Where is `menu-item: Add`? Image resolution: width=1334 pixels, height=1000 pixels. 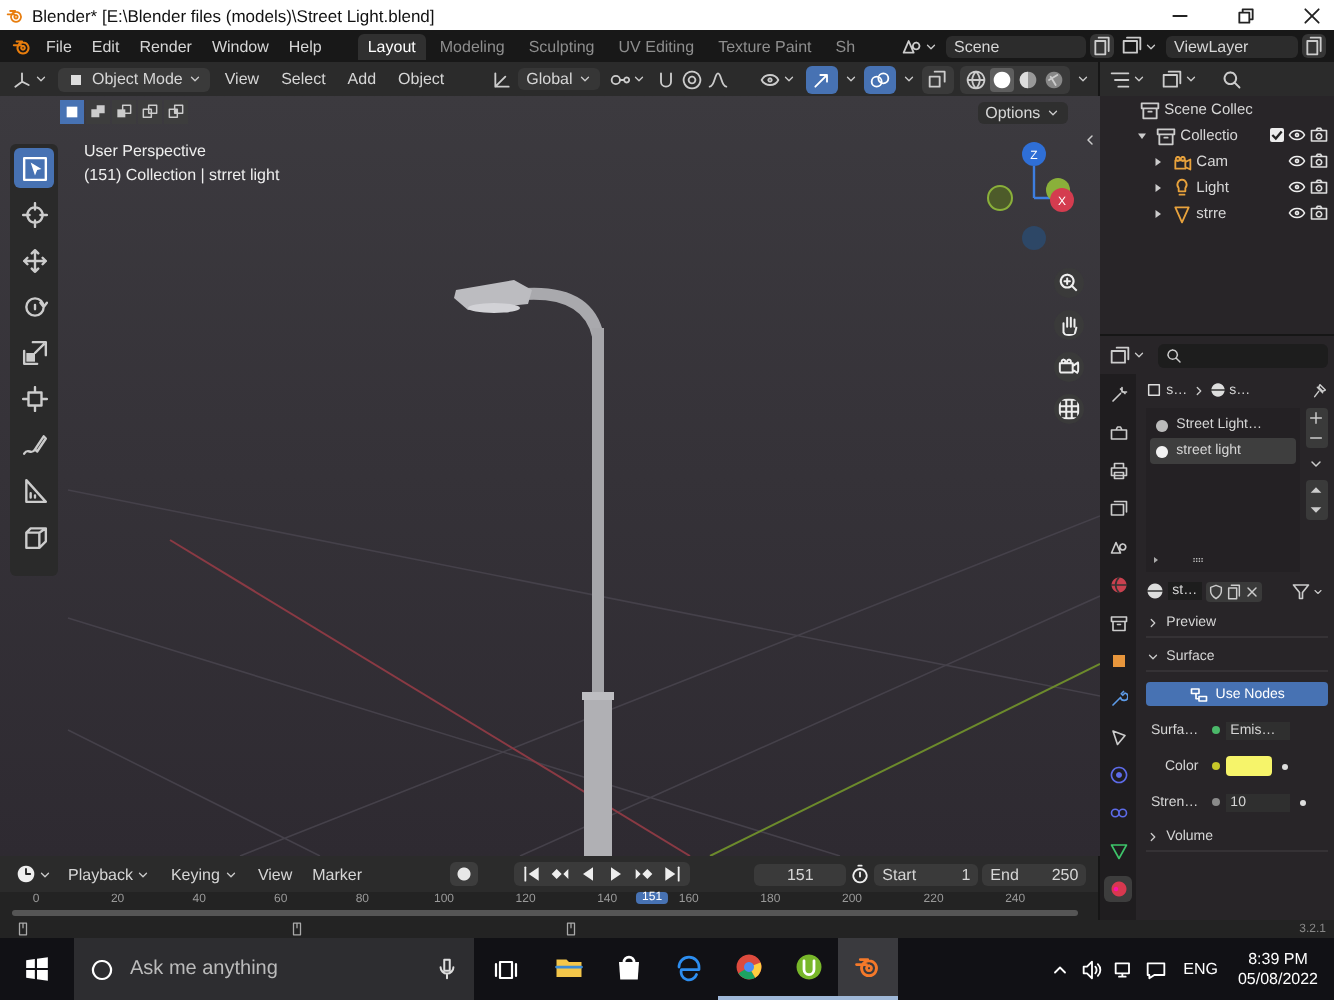
menu-item: Add is located at coordinates (362, 79).